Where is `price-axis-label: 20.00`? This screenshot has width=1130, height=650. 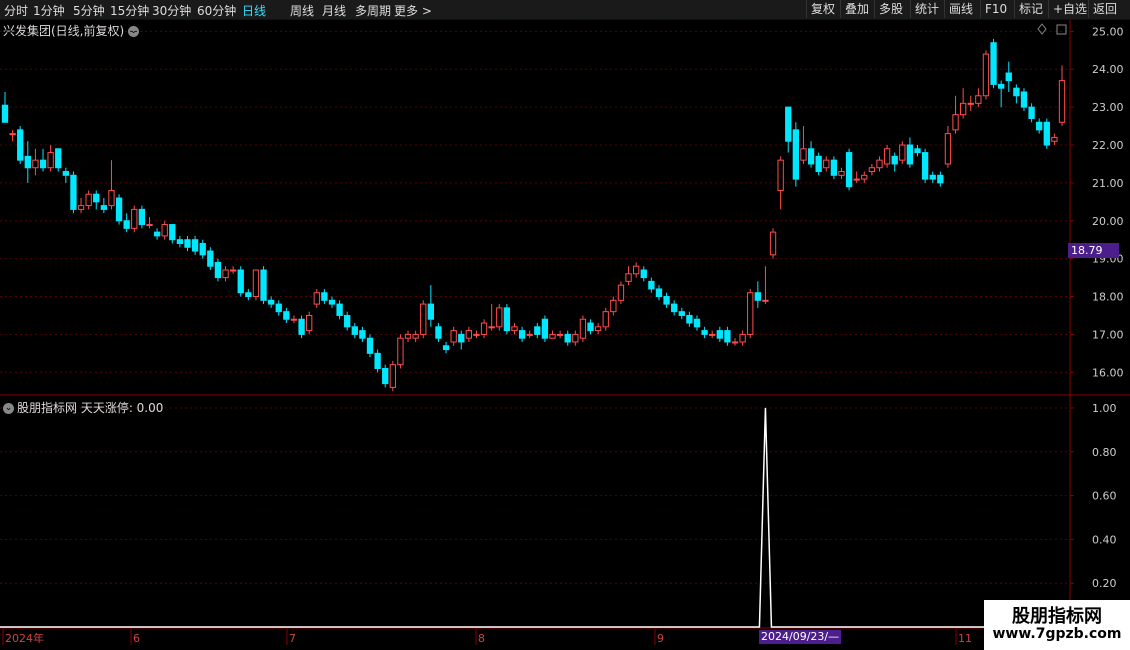
price-axis-label: 20.00 is located at coordinates (1108, 221).